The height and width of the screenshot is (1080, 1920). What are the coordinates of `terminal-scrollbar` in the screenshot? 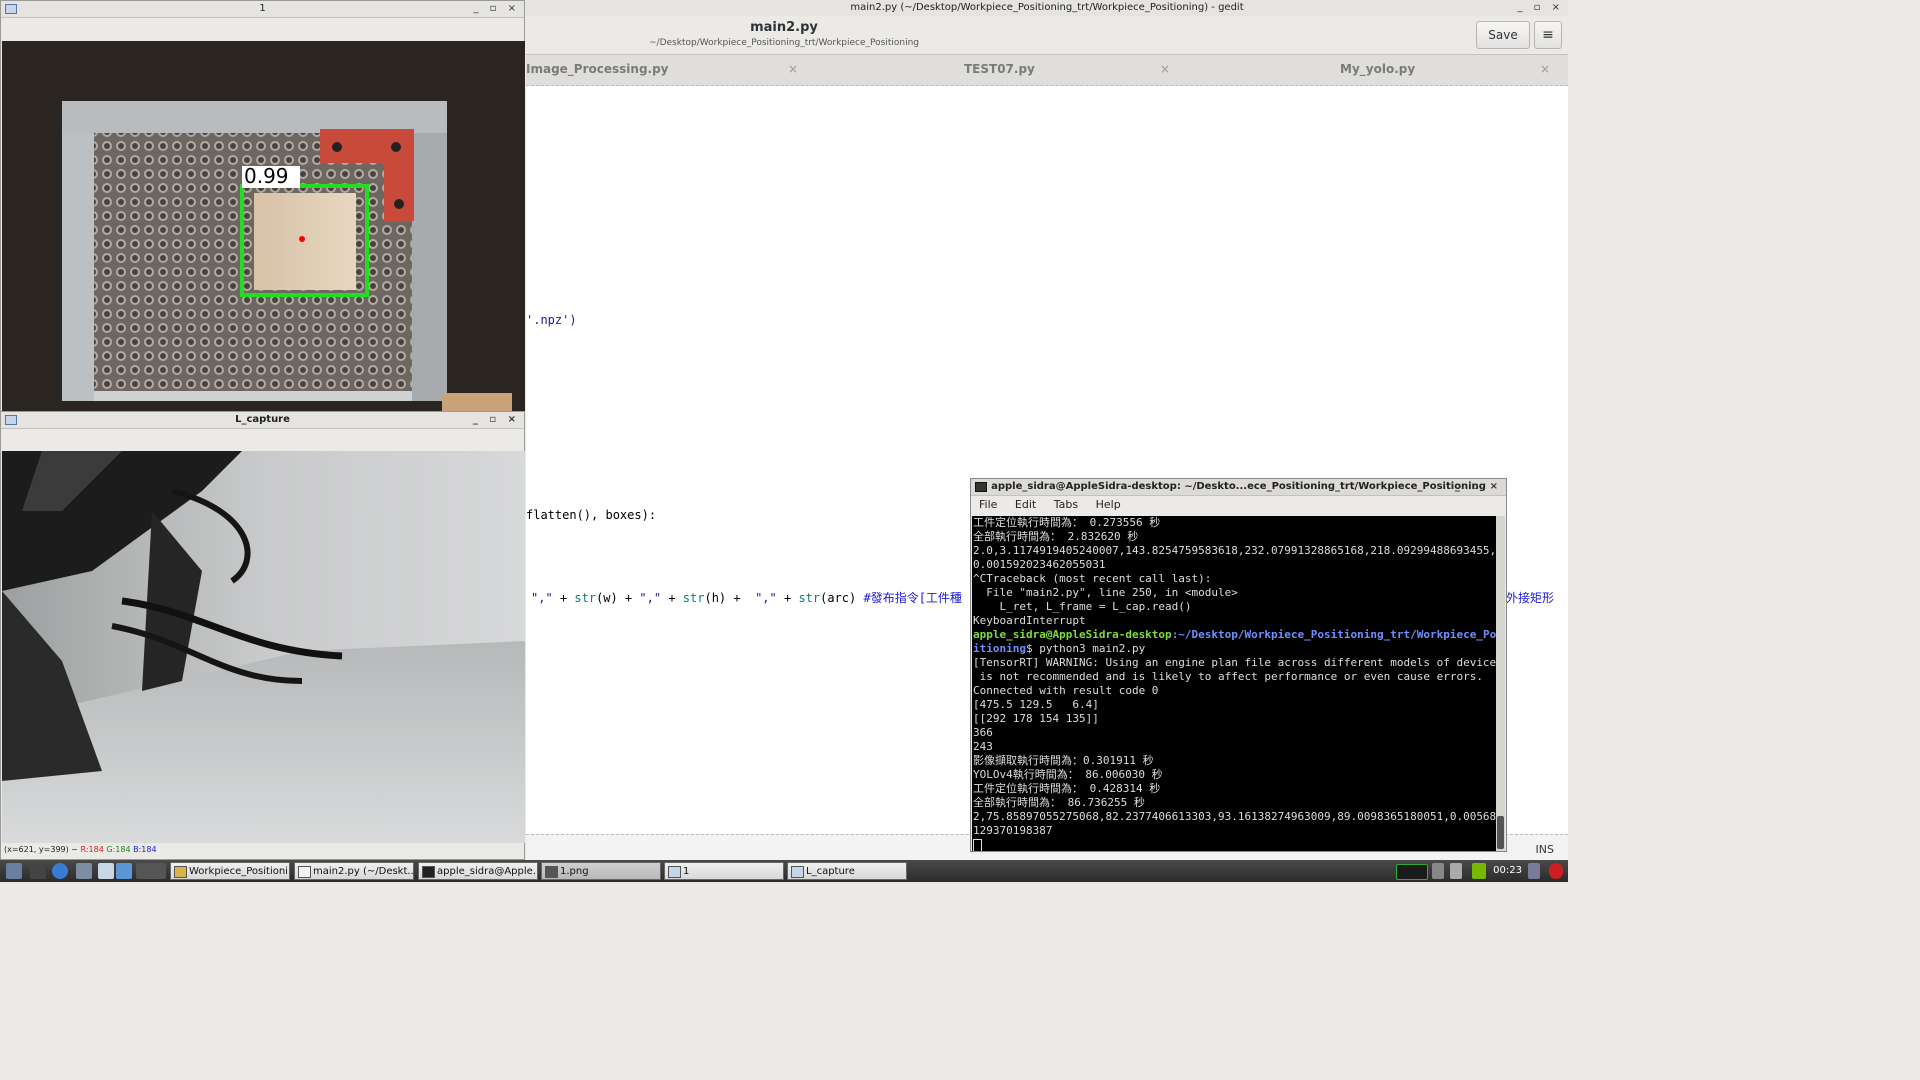 It's located at (1500, 683).